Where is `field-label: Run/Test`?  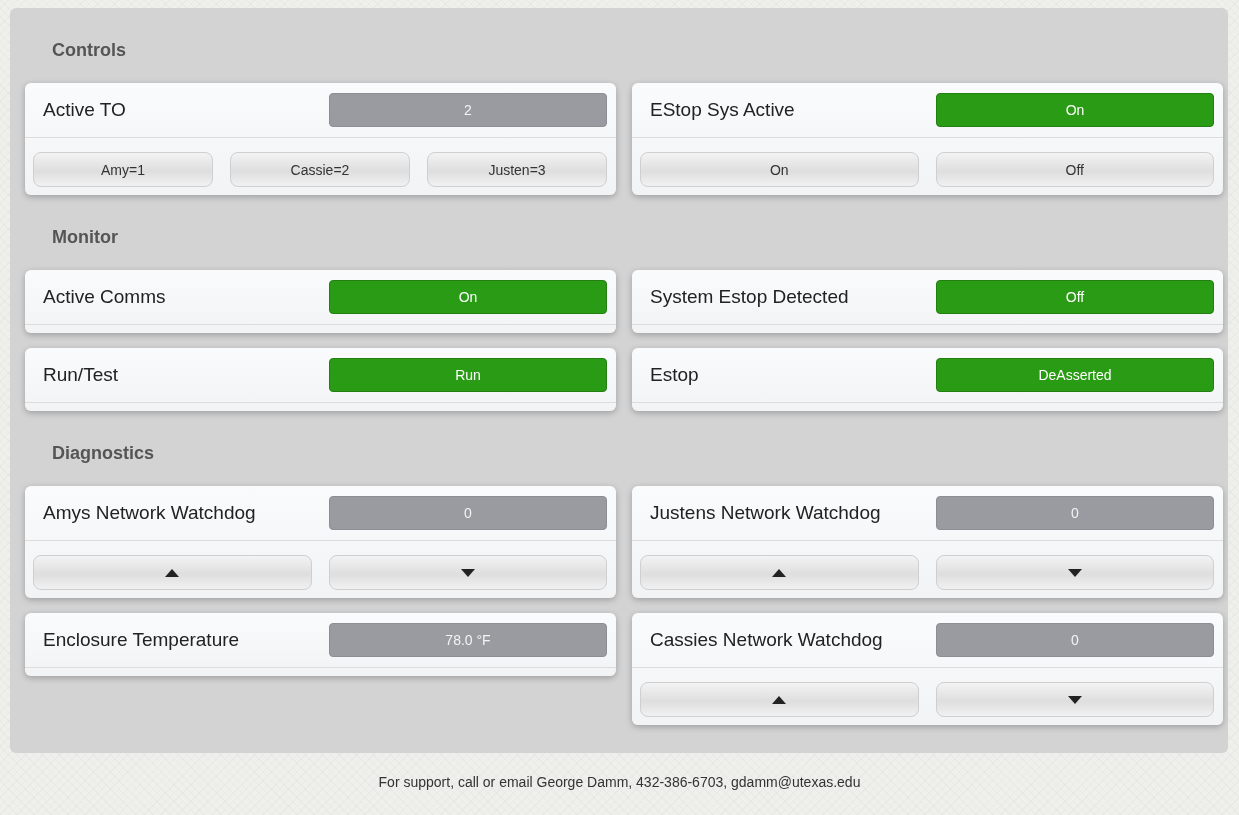 field-label: Run/Test is located at coordinates (81, 375).